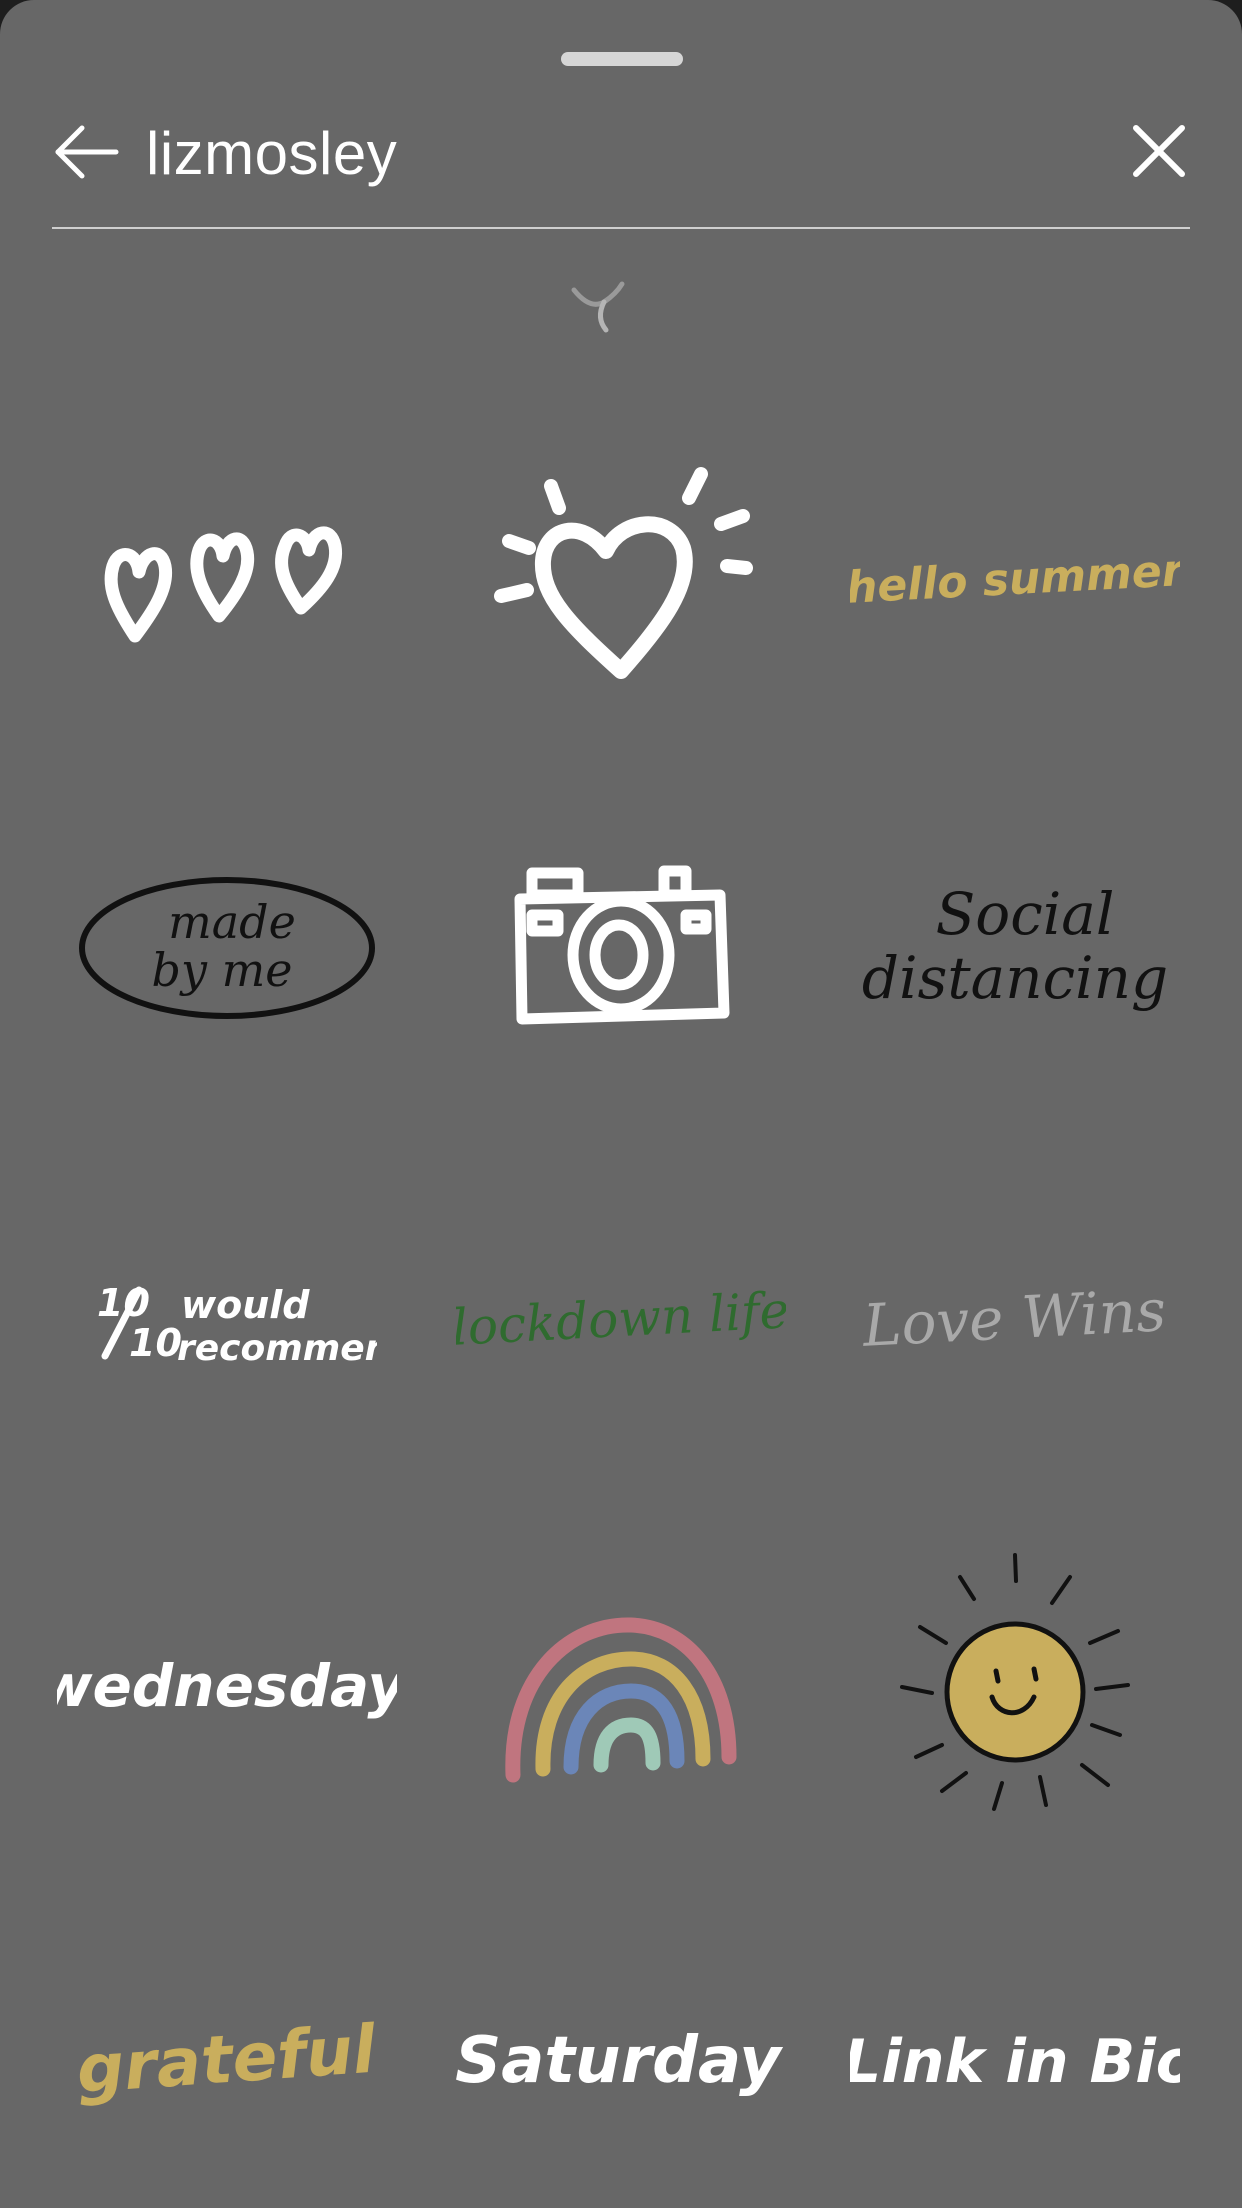 Image resolution: width=1242 pixels, height=2208 pixels. Describe the element at coordinates (621, 1700) in the screenshot. I see `rainbow-icon` at that location.